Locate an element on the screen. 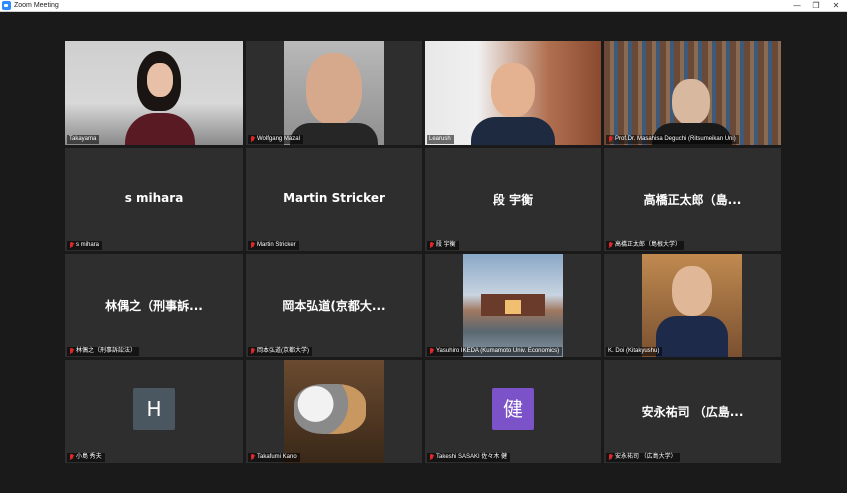 The image size is (847, 493). participant-display-name: s mihara is located at coordinates (154, 198).